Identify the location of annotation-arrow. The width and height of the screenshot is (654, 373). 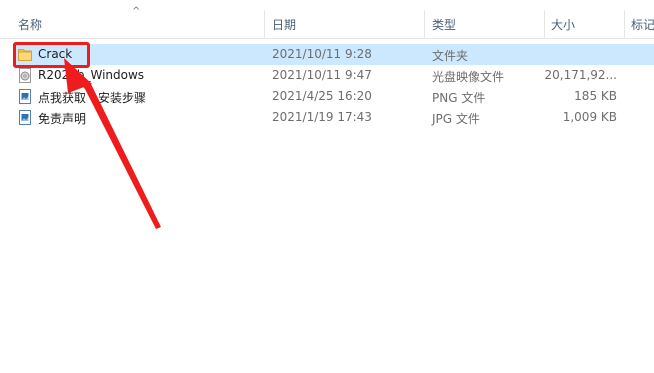
(111, 143).